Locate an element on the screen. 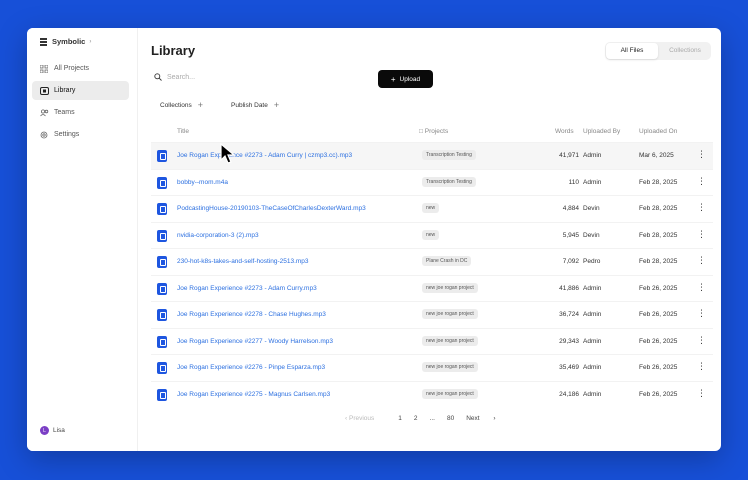  column-projects: □ Projects is located at coordinates (433, 131).